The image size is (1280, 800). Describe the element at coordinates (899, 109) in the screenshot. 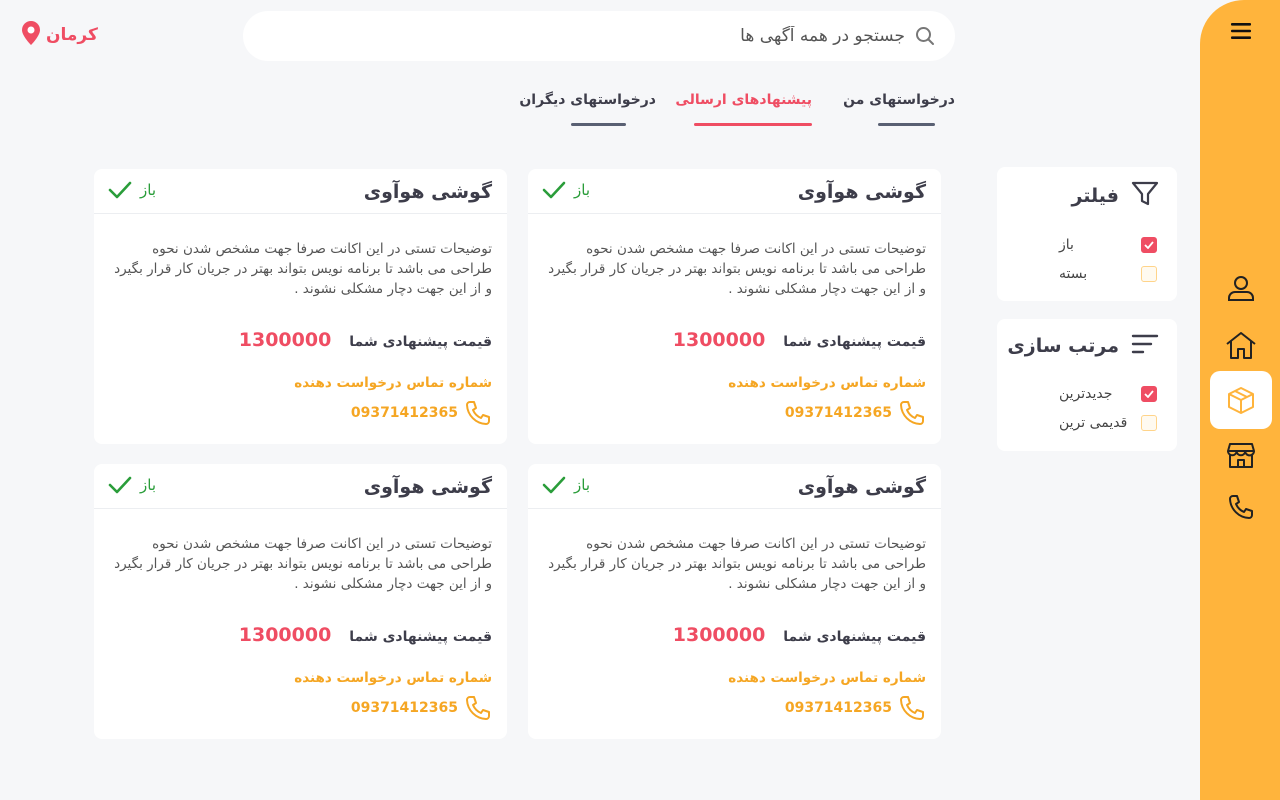

I see `tab-my-requests: درخواستهای من` at that location.